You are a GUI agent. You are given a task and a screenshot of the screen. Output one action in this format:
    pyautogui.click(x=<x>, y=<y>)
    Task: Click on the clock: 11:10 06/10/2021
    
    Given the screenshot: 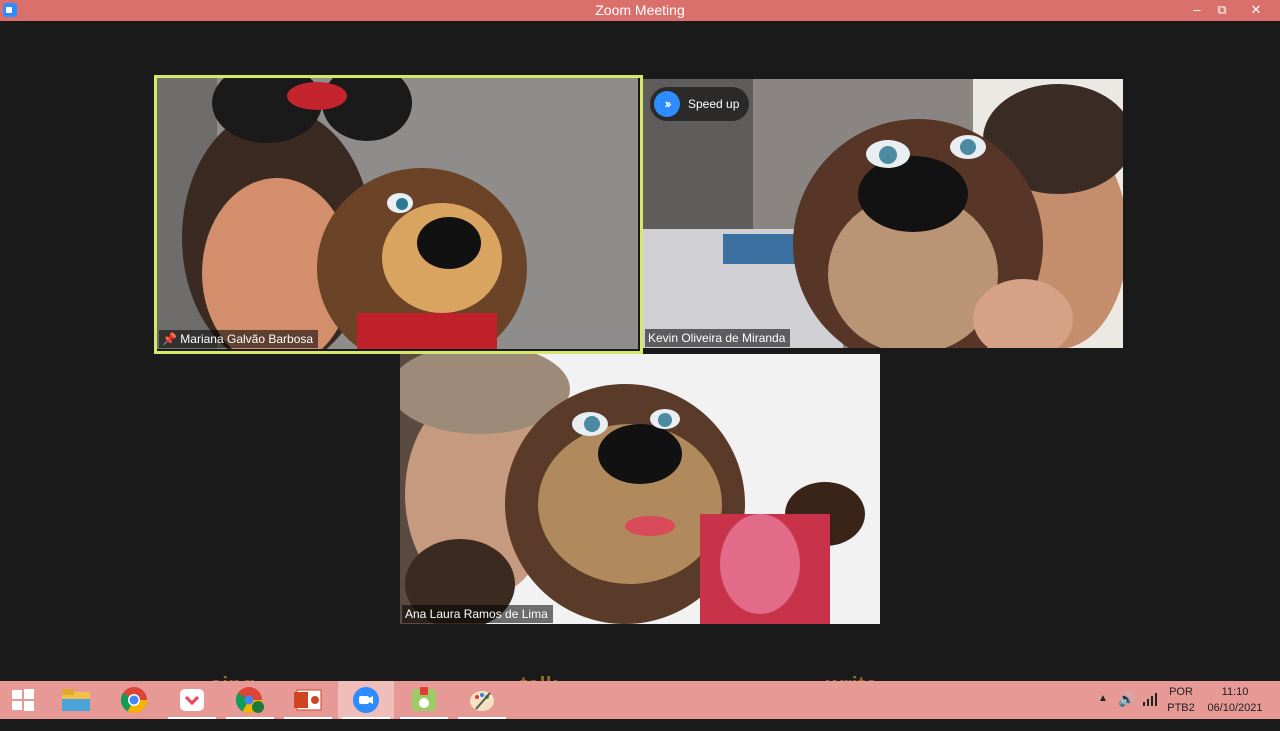 What is the action you would take?
    pyautogui.click(x=1235, y=703)
    